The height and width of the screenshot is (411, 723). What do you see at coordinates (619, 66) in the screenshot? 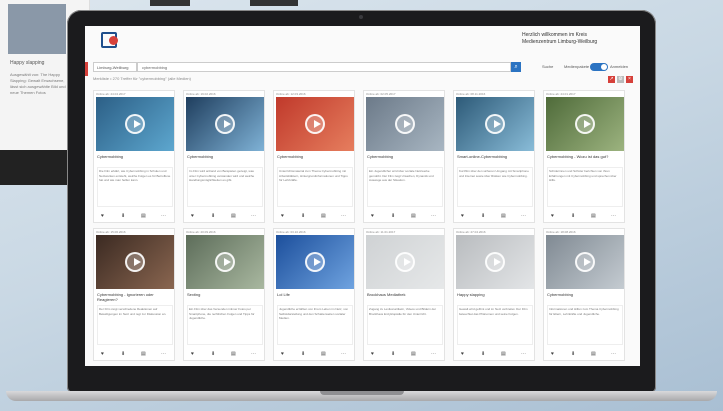
I see `login-link: Anmelden` at bounding box center [619, 66].